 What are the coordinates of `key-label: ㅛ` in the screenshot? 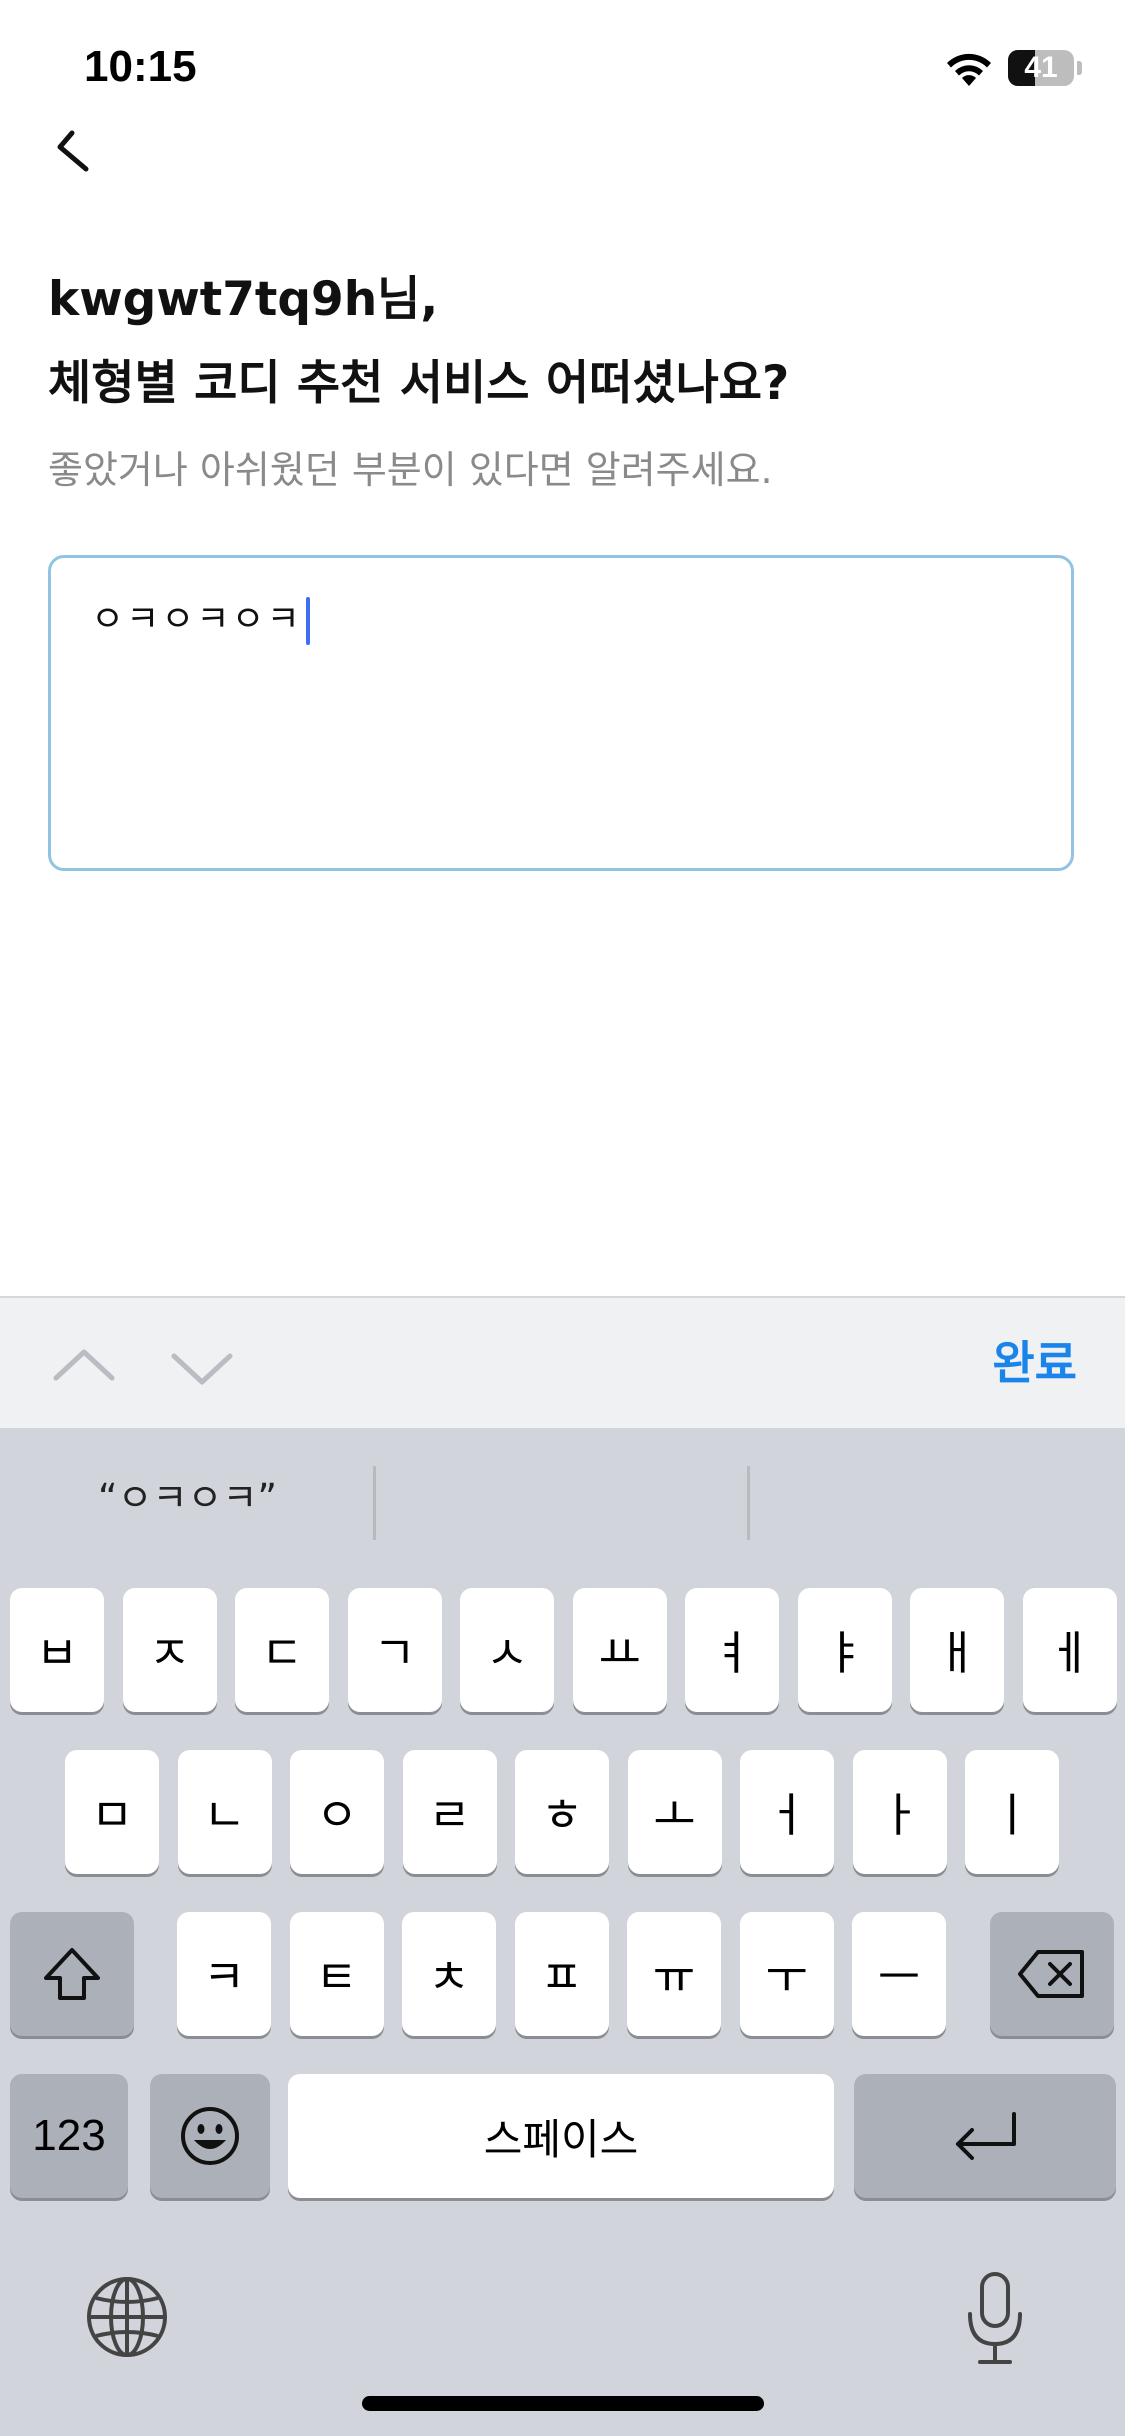 It's located at (619, 1653).